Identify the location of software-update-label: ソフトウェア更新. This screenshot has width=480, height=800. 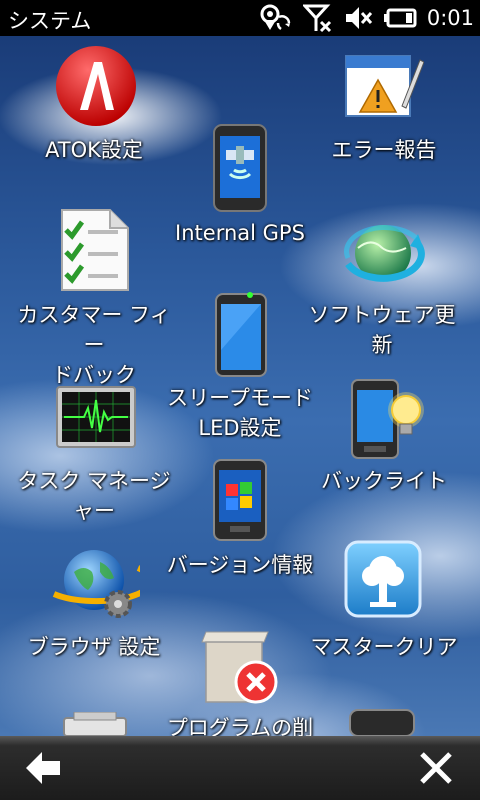
(382, 330).